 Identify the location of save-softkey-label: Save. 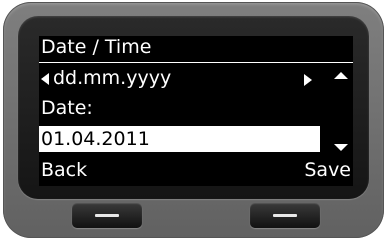
(327, 170).